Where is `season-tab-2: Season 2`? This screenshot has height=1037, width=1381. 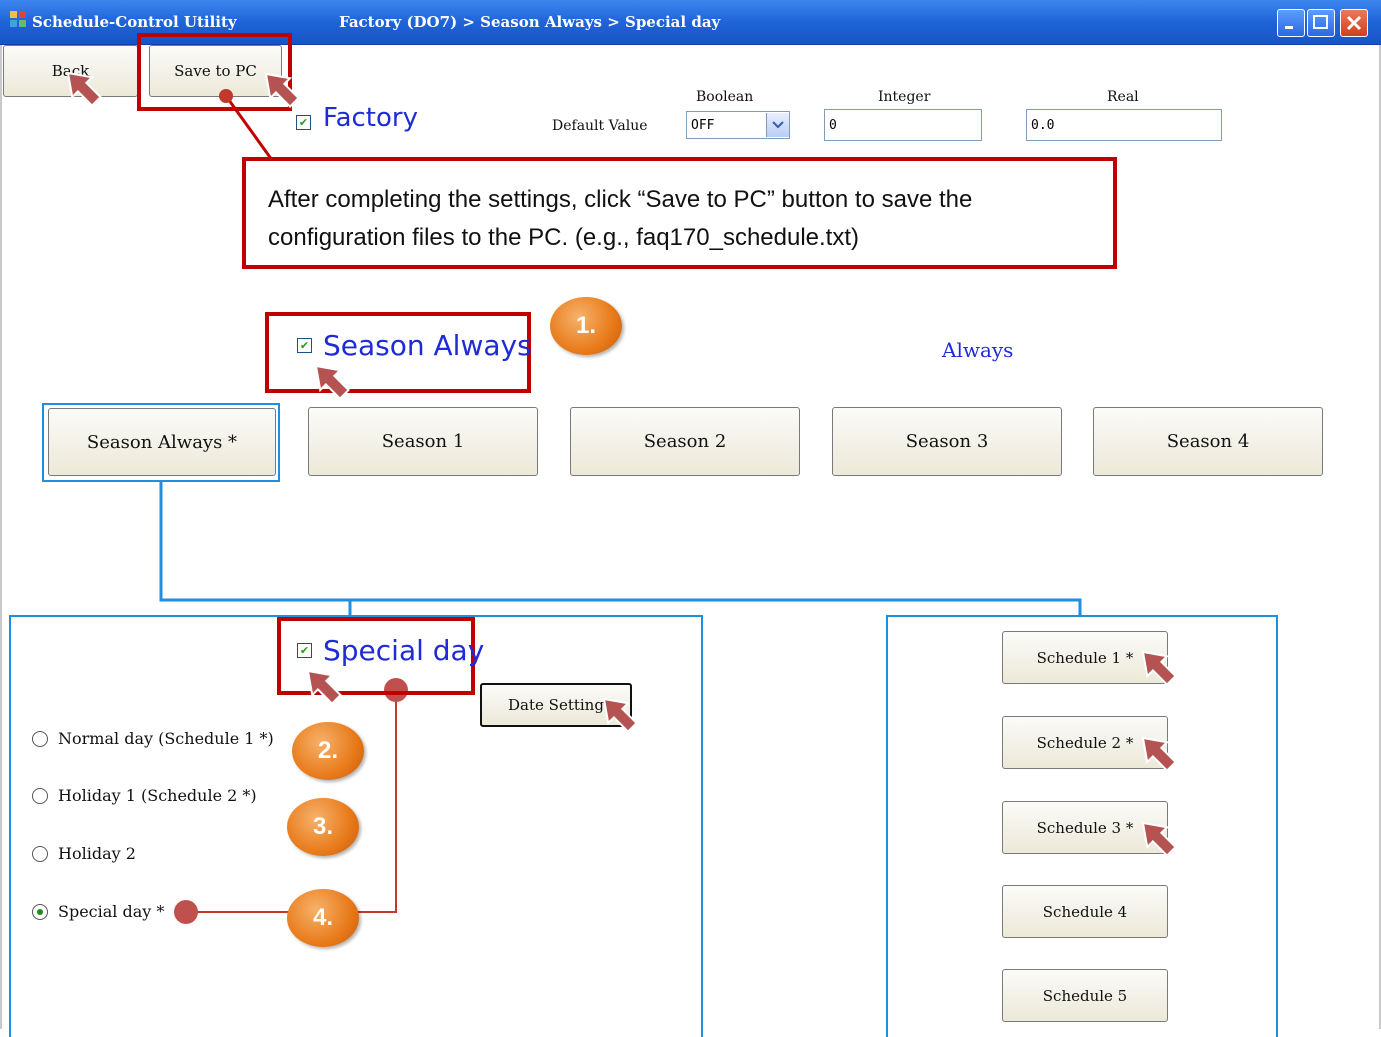
season-tab-2: Season 2 is located at coordinates (685, 441).